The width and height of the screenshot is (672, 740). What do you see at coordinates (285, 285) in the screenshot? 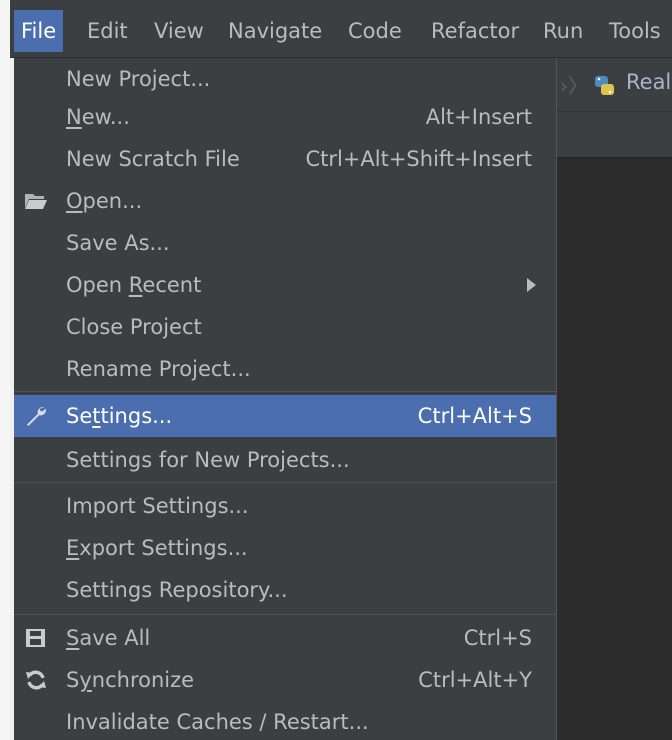
I see `menu-item-open-recent: Open Recent` at bounding box center [285, 285].